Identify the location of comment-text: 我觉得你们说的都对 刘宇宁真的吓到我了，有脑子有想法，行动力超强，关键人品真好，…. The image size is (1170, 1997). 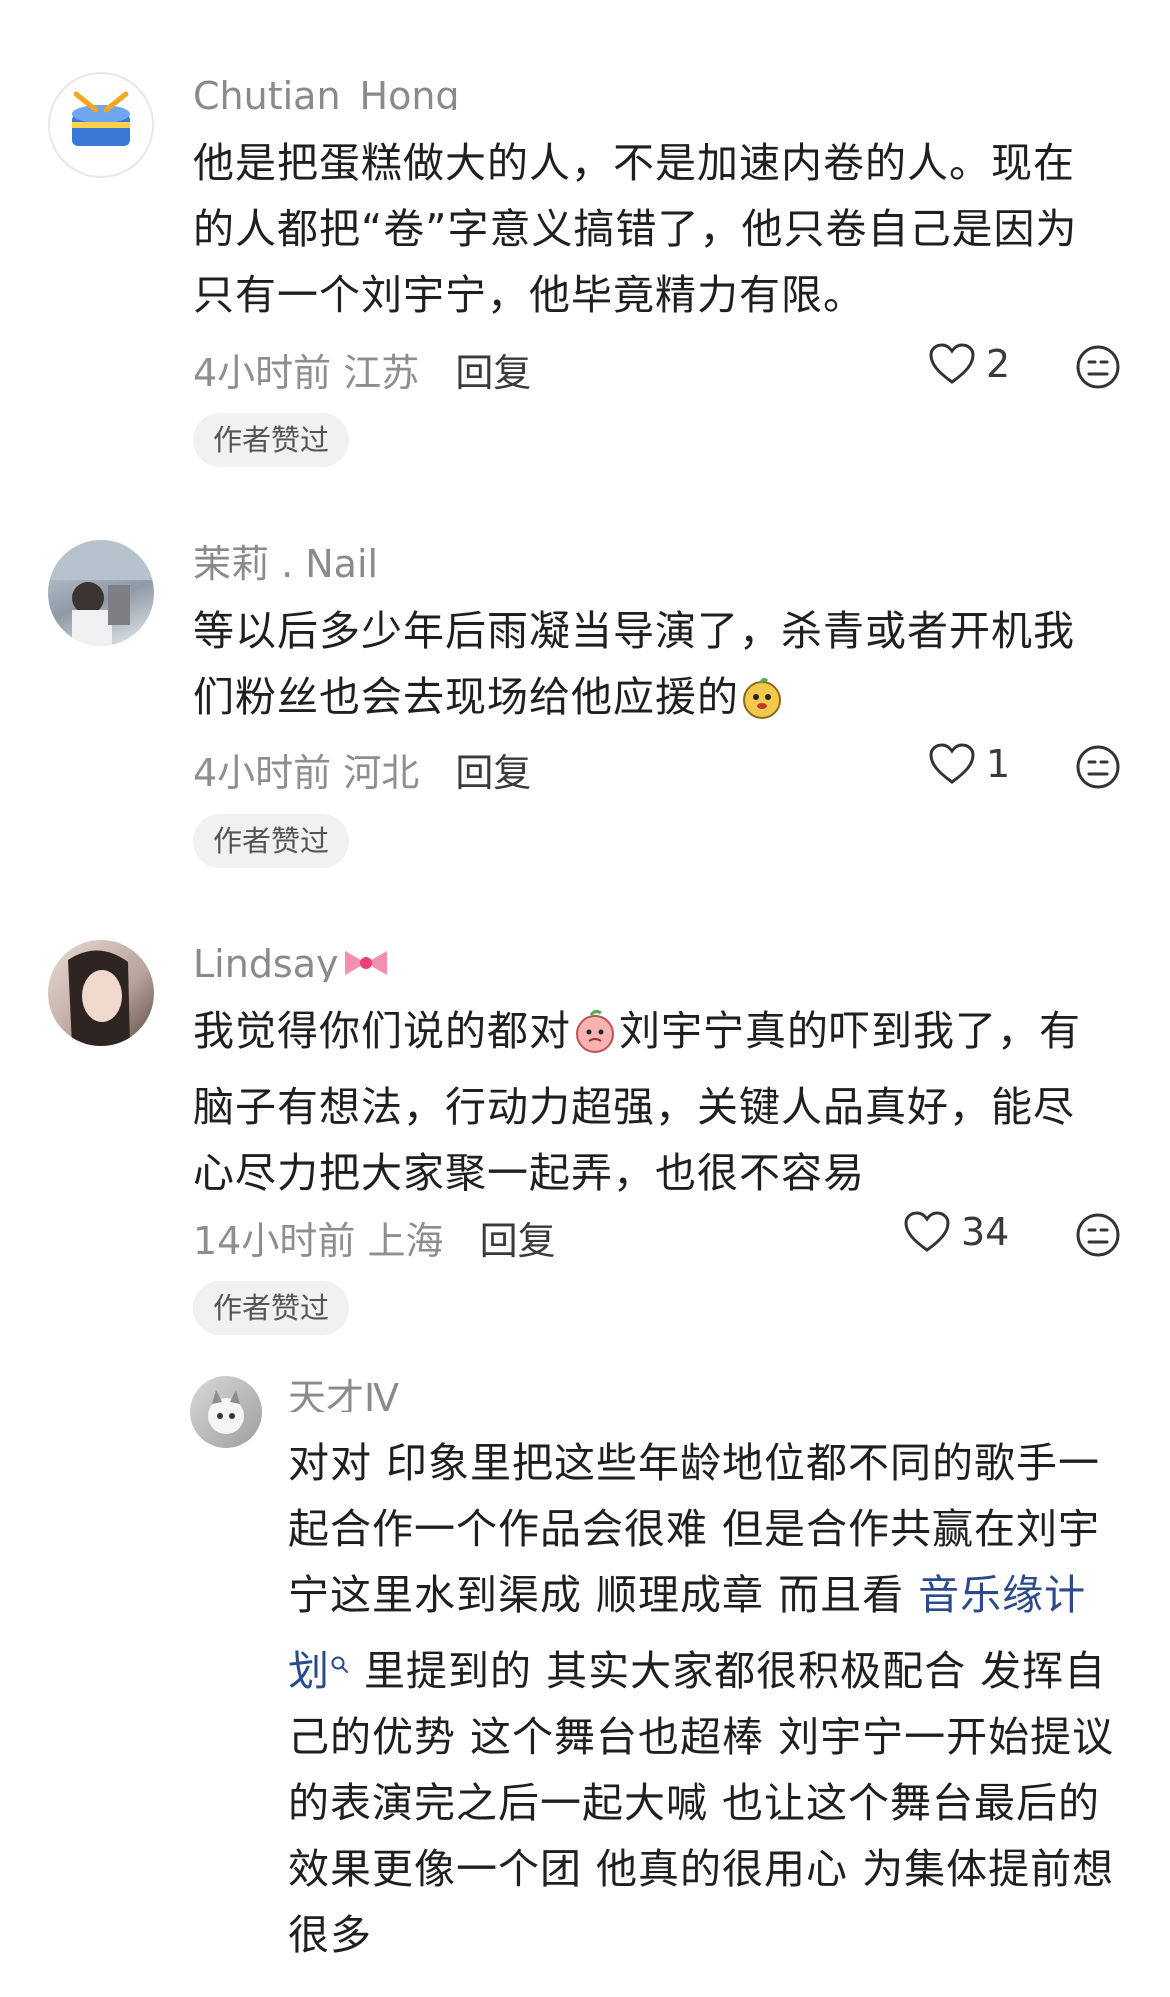
(643, 1102).